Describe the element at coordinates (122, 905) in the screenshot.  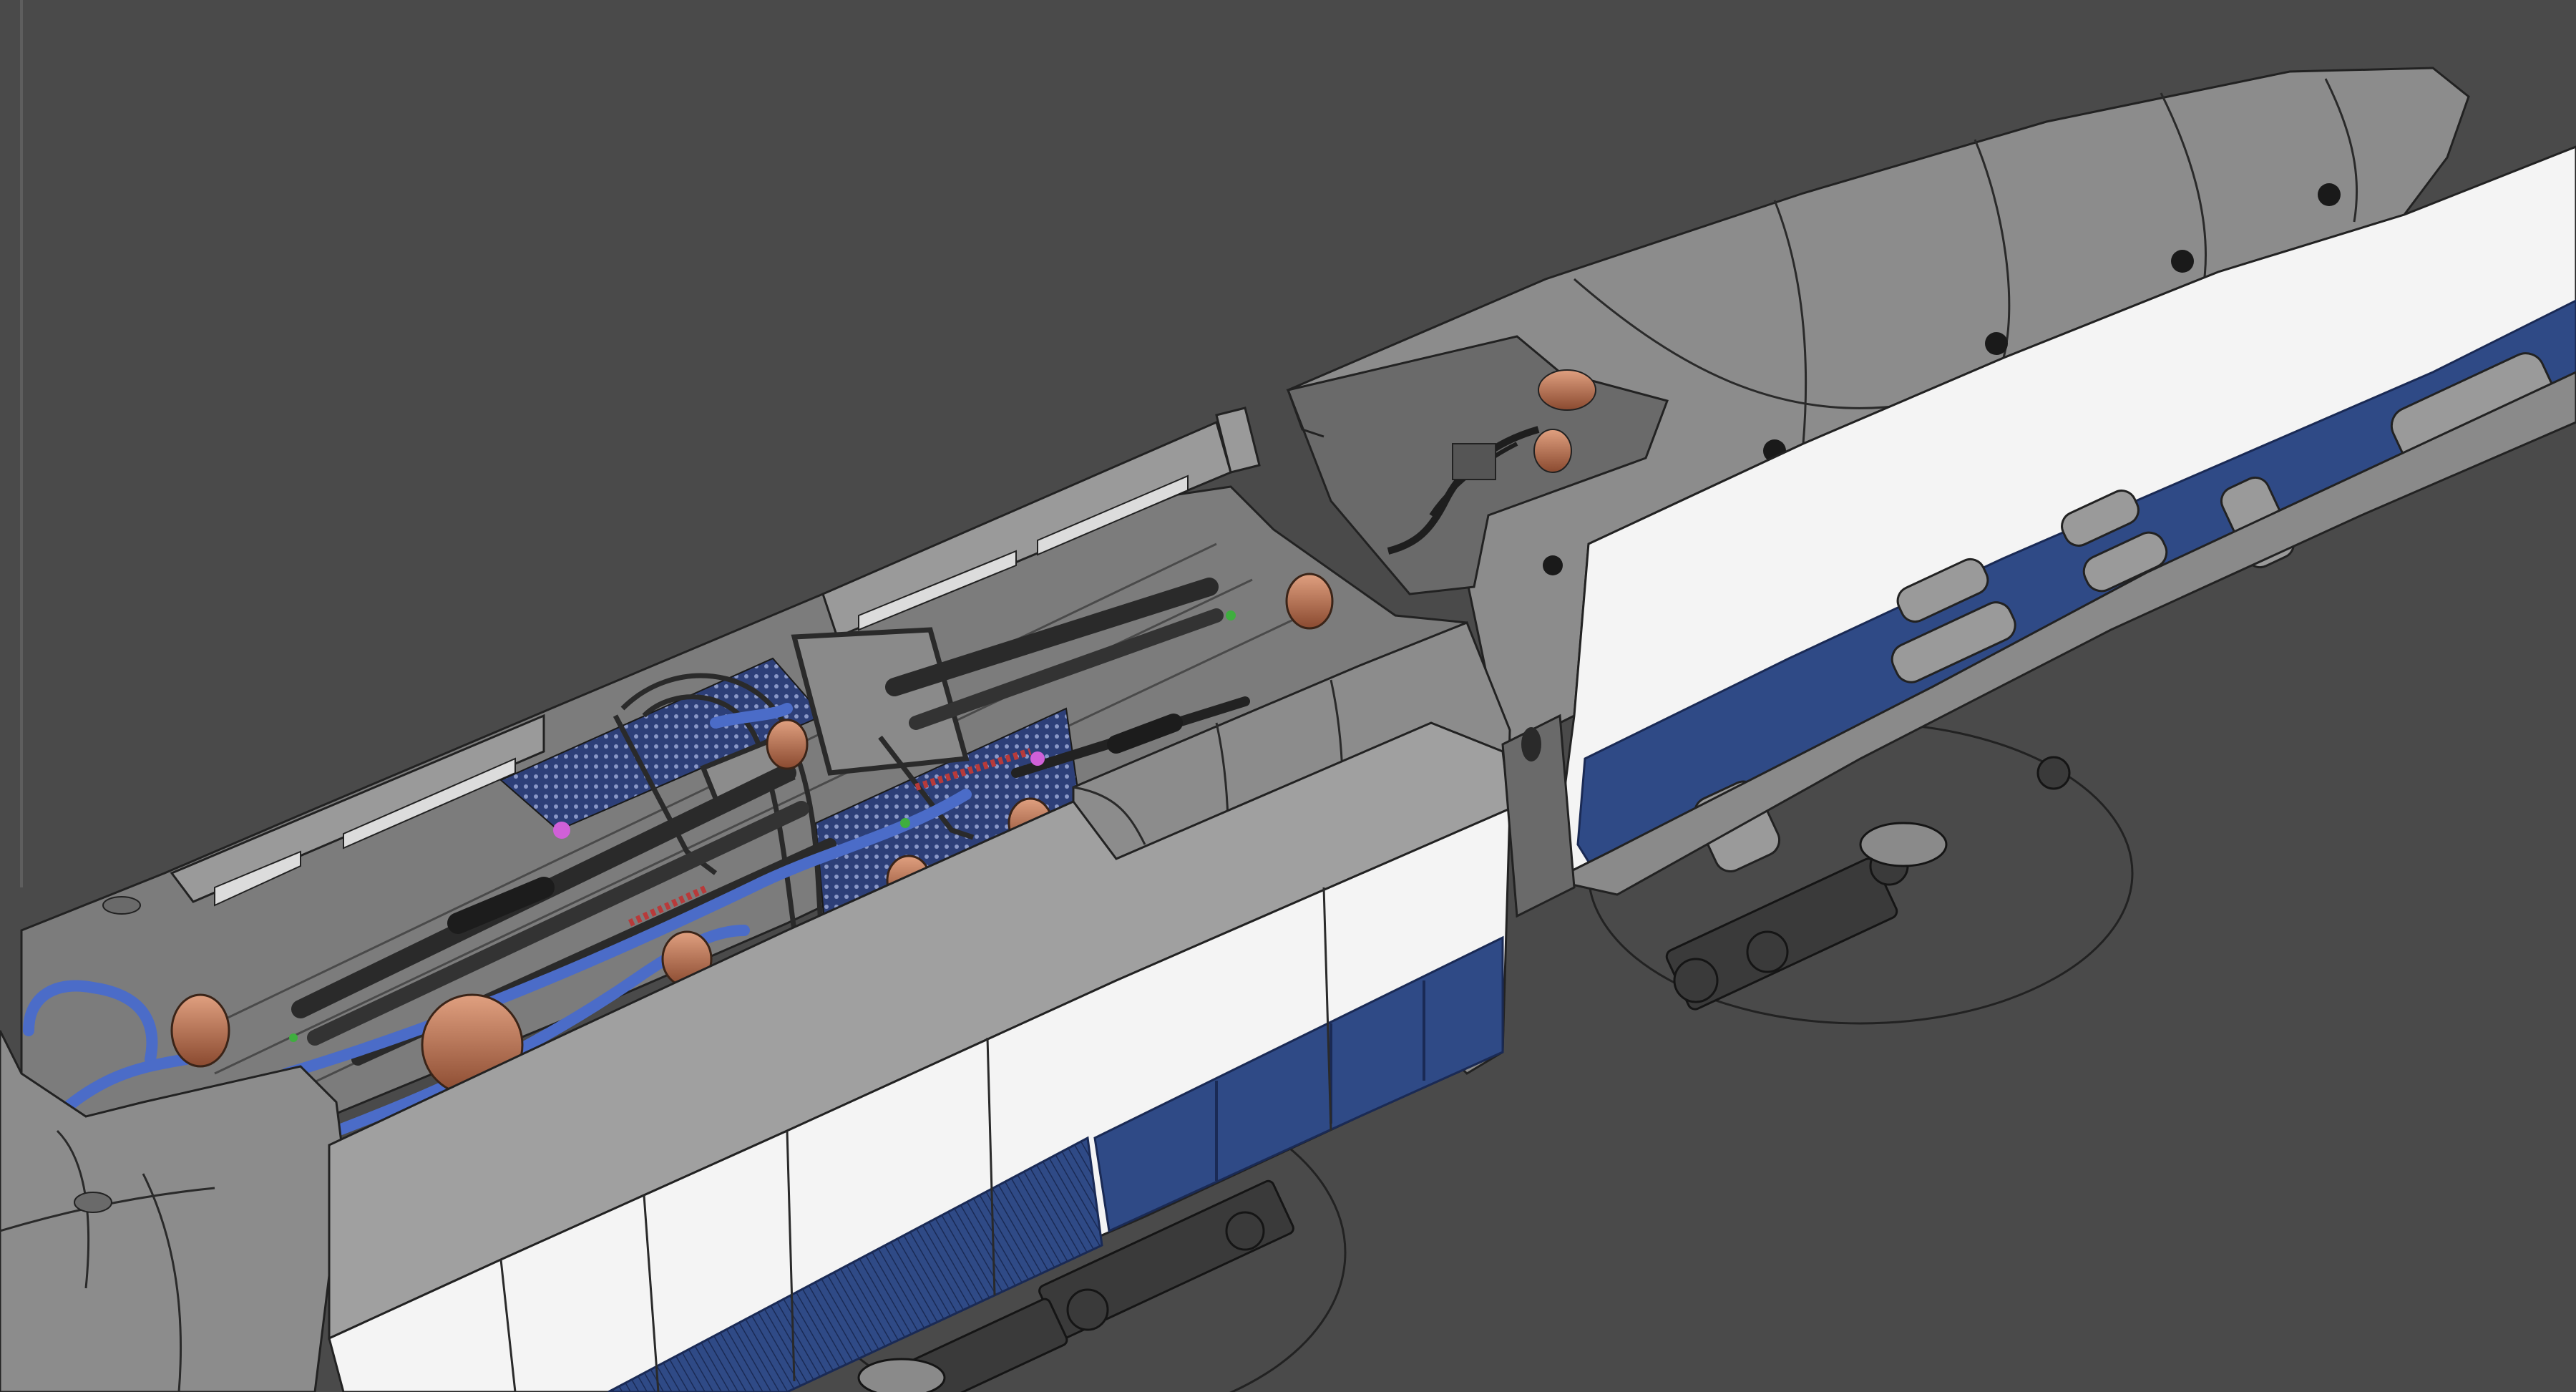
I see `roof-round-vent` at that location.